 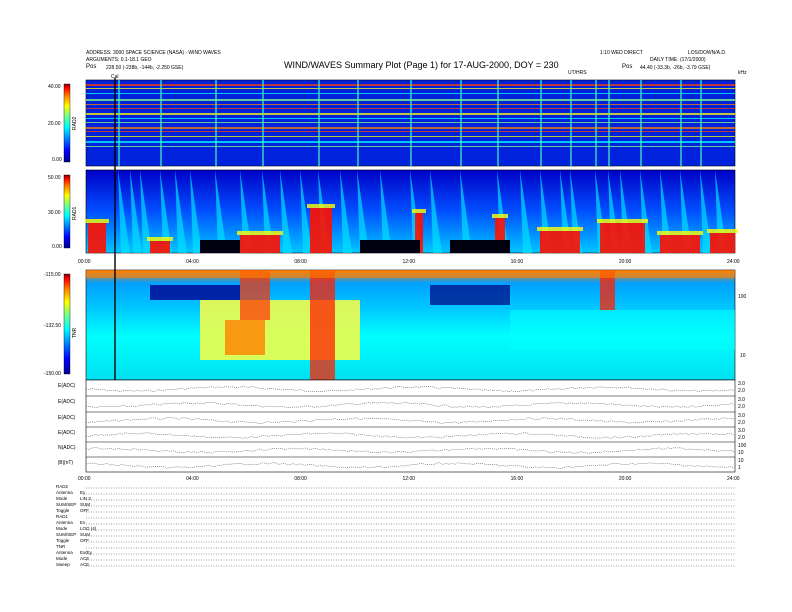 What do you see at coordinates (84, 510) in the screenshot?
I see `info-value: OFF` at bounding box center [84, 510].